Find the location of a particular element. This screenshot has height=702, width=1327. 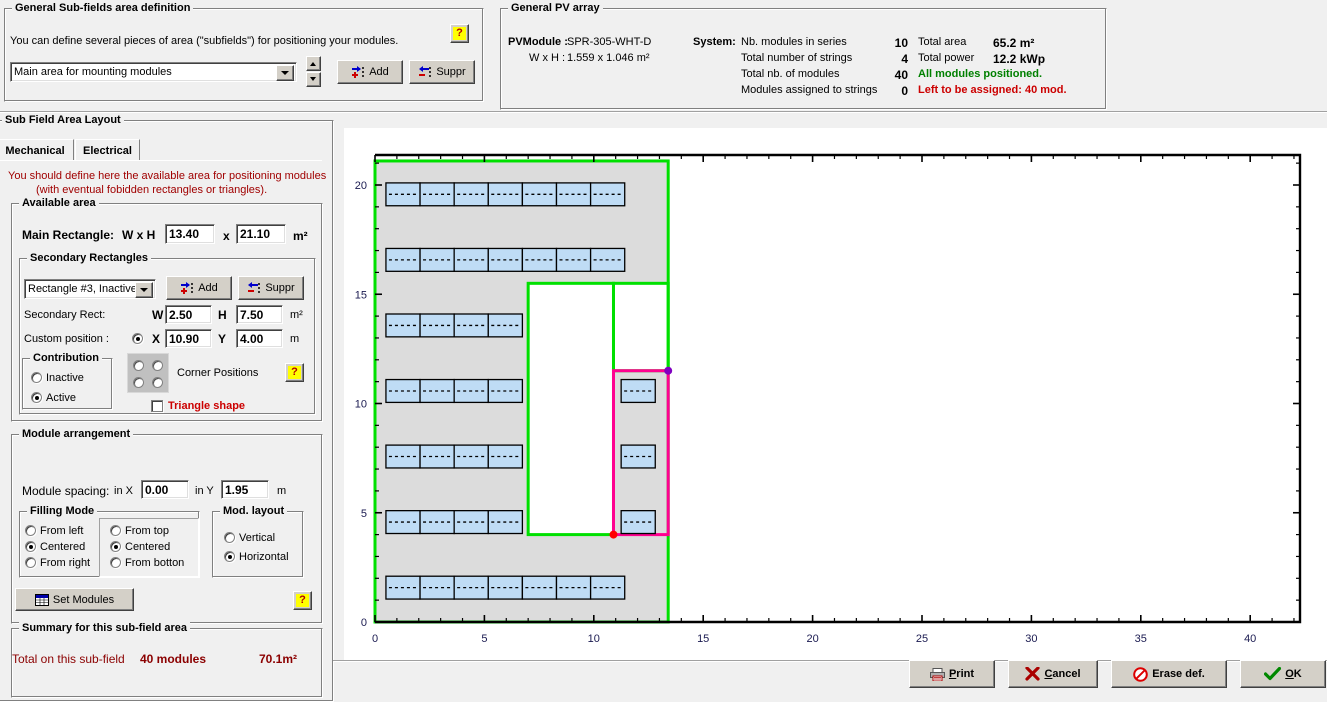

forbidden-icon is located at coordinates (1141, 674).